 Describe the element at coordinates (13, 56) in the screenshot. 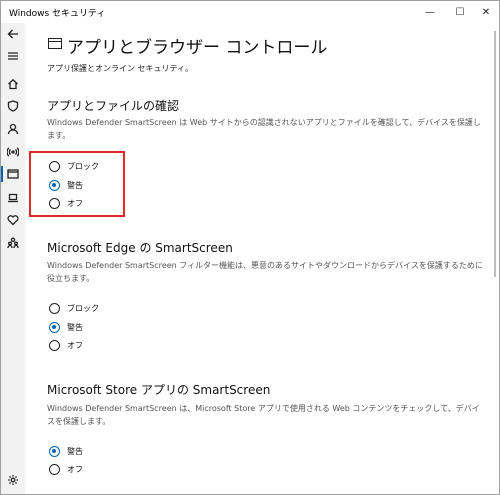

I see `hamburger-menu-icon` at that location.